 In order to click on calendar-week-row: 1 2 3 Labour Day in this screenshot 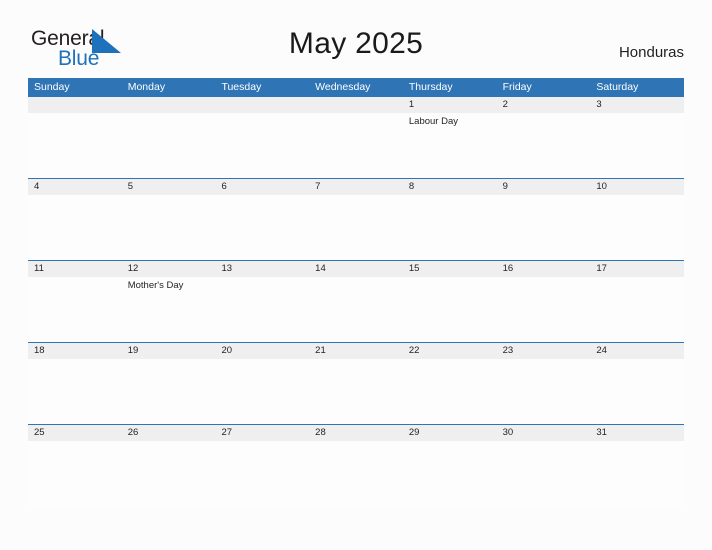, I will do `click(356, 137)`.